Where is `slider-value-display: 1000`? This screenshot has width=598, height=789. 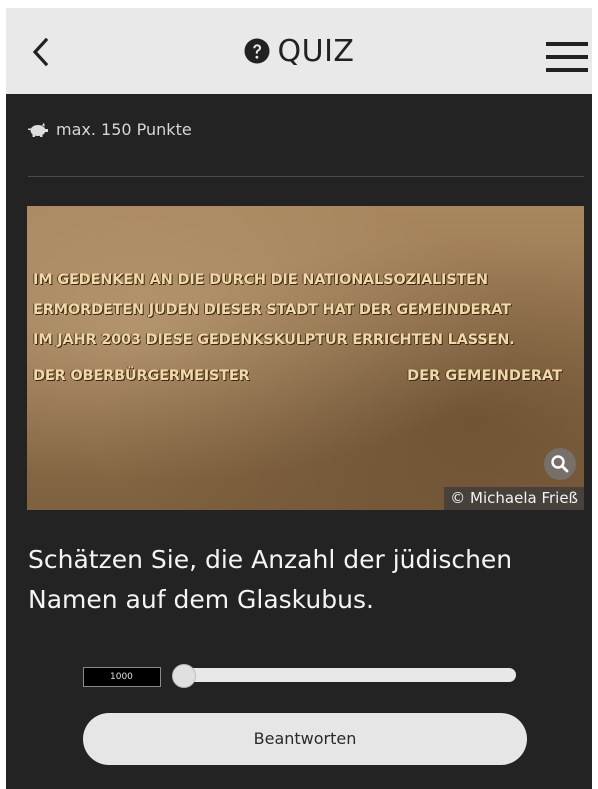 slider-value-display: 1000 is located at coordinates (122, 677).